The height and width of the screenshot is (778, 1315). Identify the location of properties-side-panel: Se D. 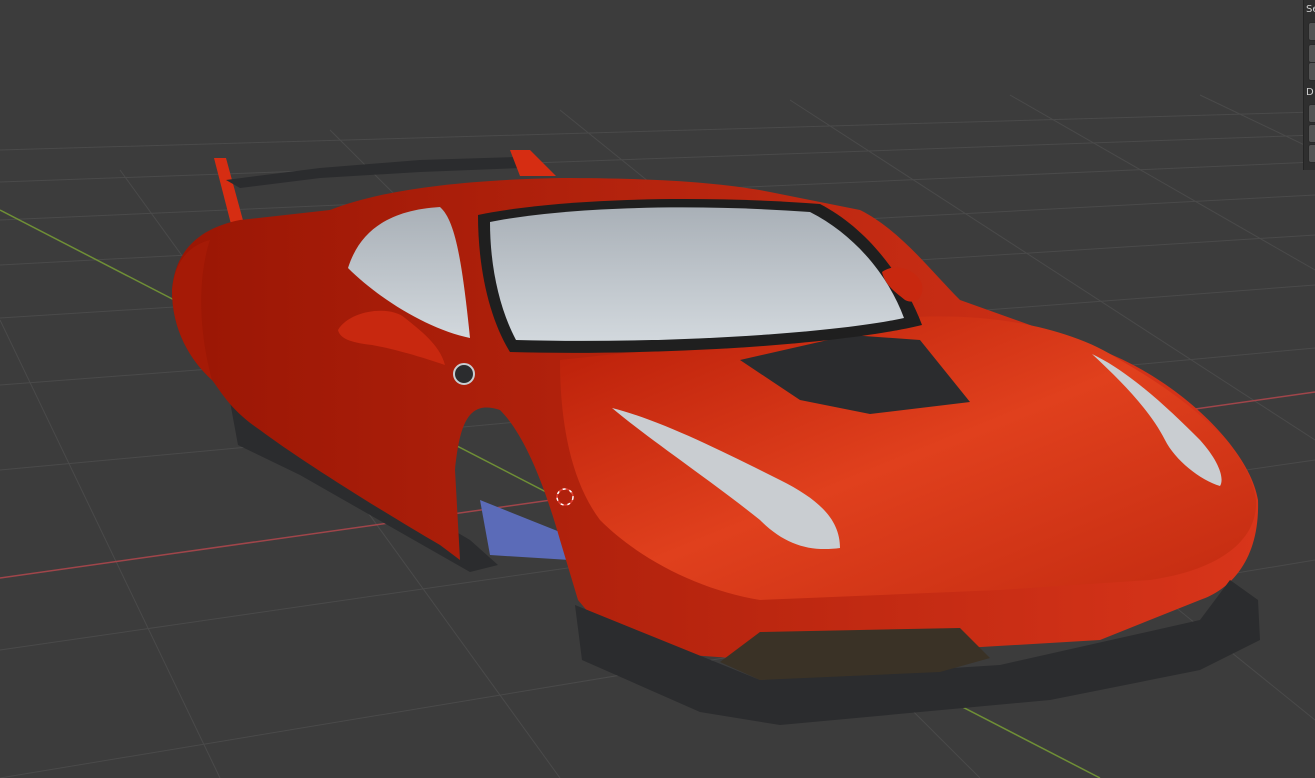
(1309, 85).